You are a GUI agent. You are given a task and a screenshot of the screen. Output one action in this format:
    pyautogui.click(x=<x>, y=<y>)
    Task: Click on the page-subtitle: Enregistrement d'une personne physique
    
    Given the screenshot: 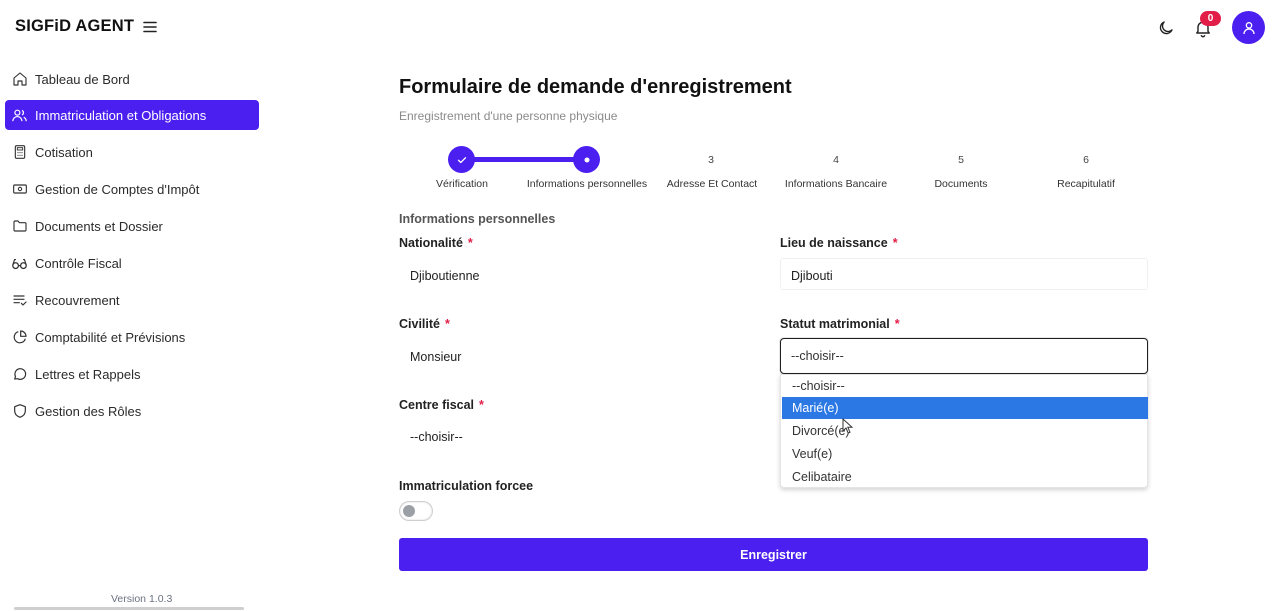 What is the action you would take?
    pyautogui.click(x=508, y=116)
    